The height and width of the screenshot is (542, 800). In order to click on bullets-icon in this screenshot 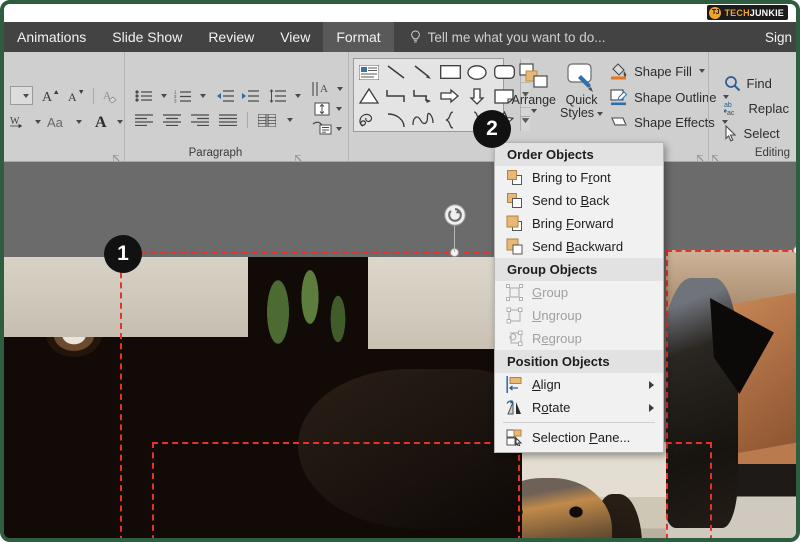, I will do `click(144, 96)`.